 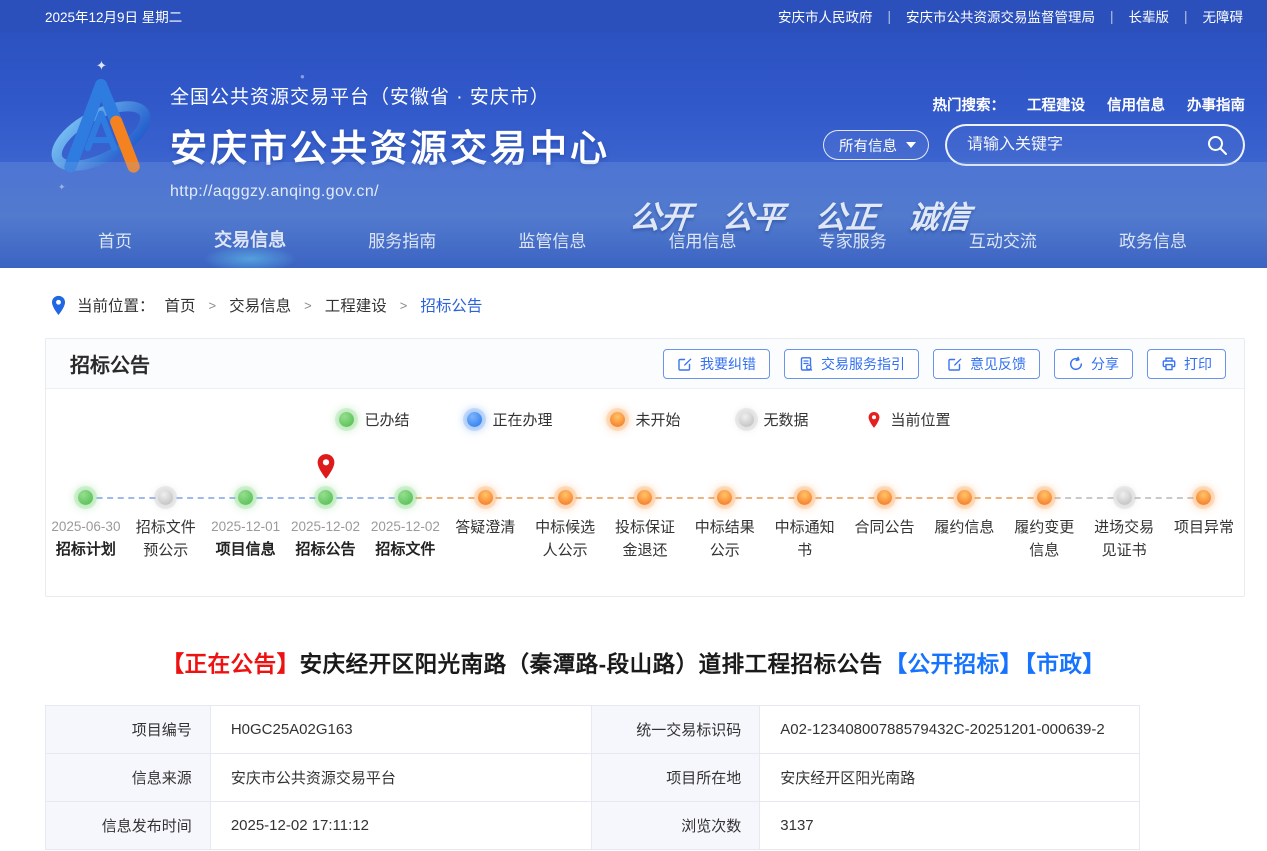 What do you see at coordinates (552, 239) in the screenshot?
I see `nav-item-supervision: 监管信息` at bounding box center [552, 239].